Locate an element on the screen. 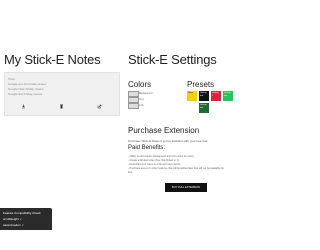 The height and width of the screenshot is (250, 320). color-label: Link is located at coordinates (141, 105).